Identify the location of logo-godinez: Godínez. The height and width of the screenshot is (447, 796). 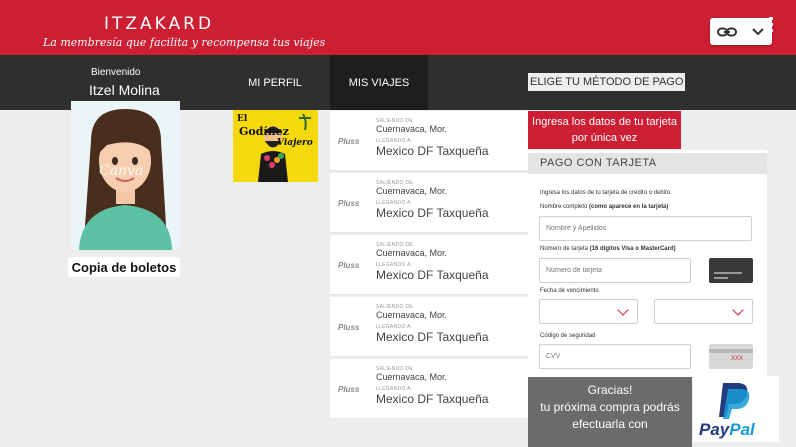
(264, 131).